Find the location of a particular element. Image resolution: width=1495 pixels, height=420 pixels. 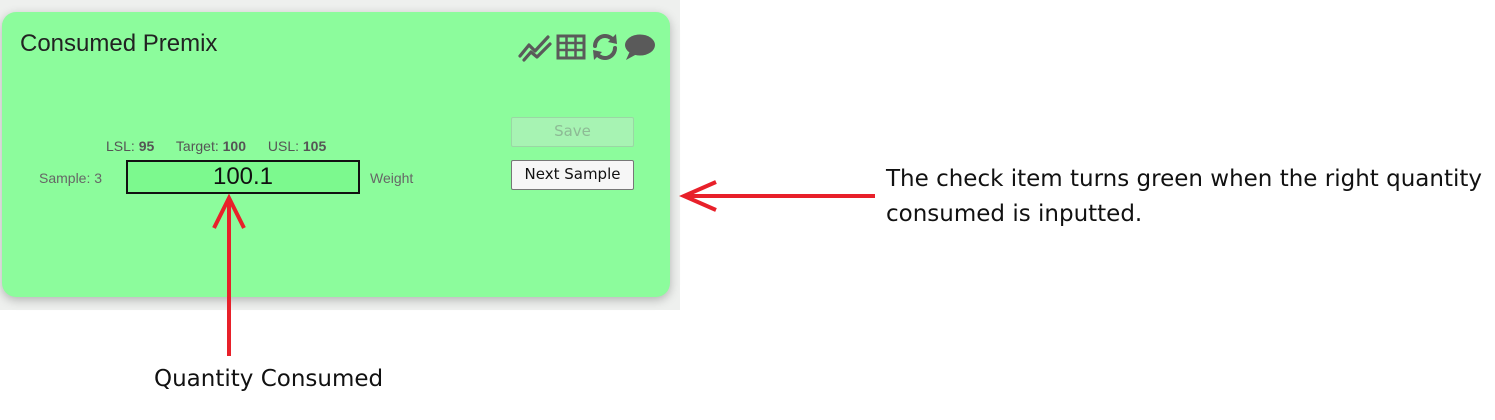

bottom-annotation-arrow is located at coordinates (229, 274).